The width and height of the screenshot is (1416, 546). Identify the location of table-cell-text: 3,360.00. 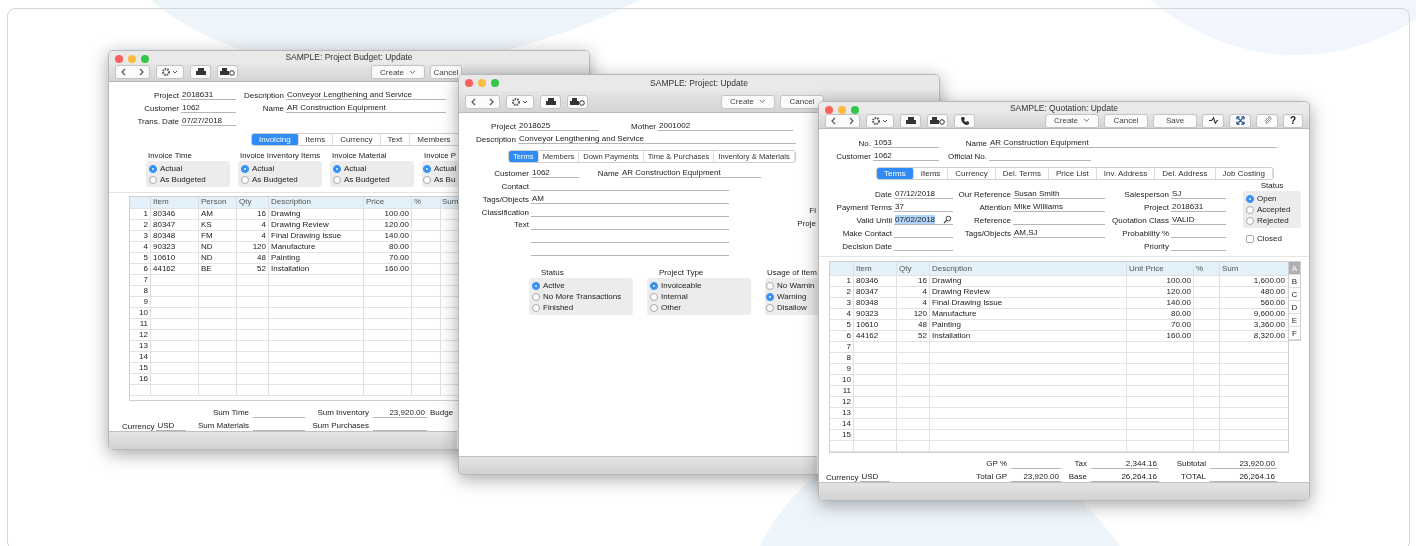
(1269, 325).